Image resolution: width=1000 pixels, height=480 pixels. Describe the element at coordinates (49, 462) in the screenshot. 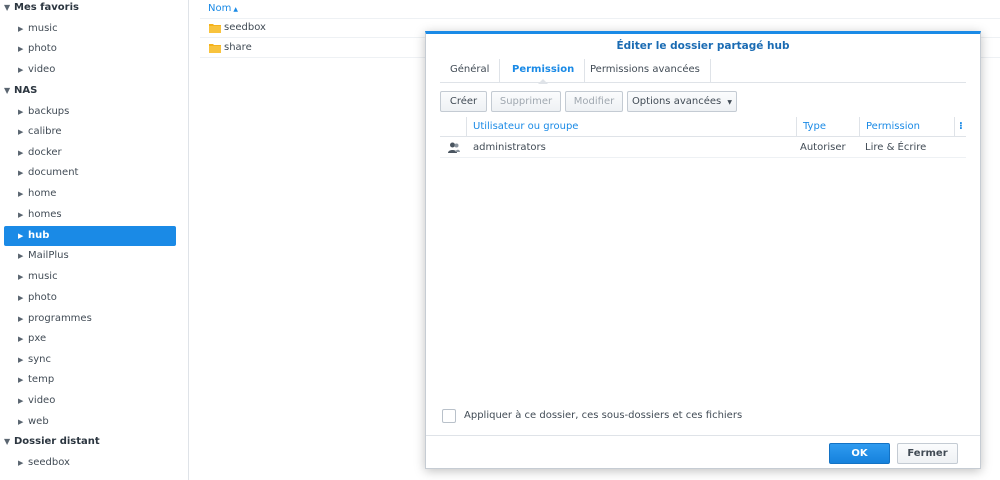

I see `sidebar-item-label: seedbox` at that location.